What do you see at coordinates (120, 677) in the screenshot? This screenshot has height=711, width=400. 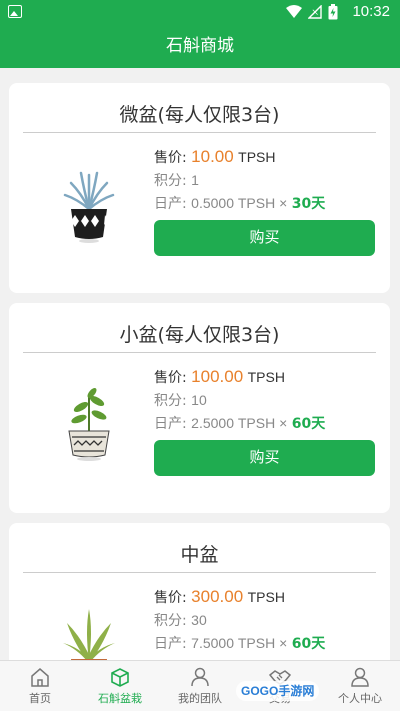 I see `box-icon` at bounding box center [120, 677].